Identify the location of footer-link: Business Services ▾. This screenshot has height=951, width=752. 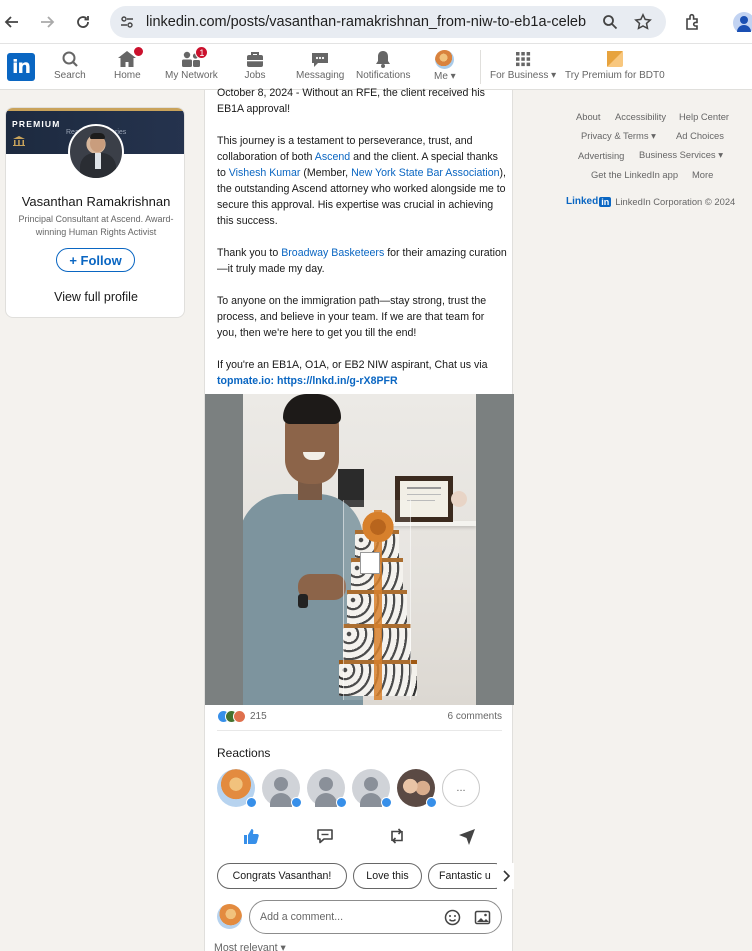
(681, 155).